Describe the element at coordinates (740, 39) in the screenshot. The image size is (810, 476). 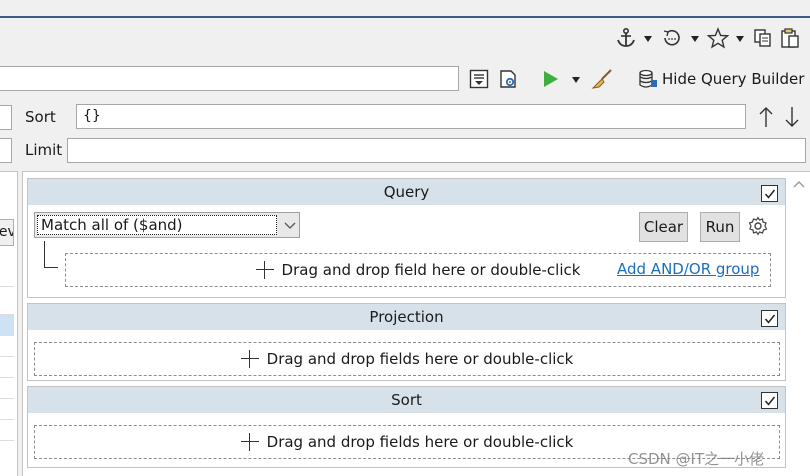
I see `star-dropdown-caret` at that location.